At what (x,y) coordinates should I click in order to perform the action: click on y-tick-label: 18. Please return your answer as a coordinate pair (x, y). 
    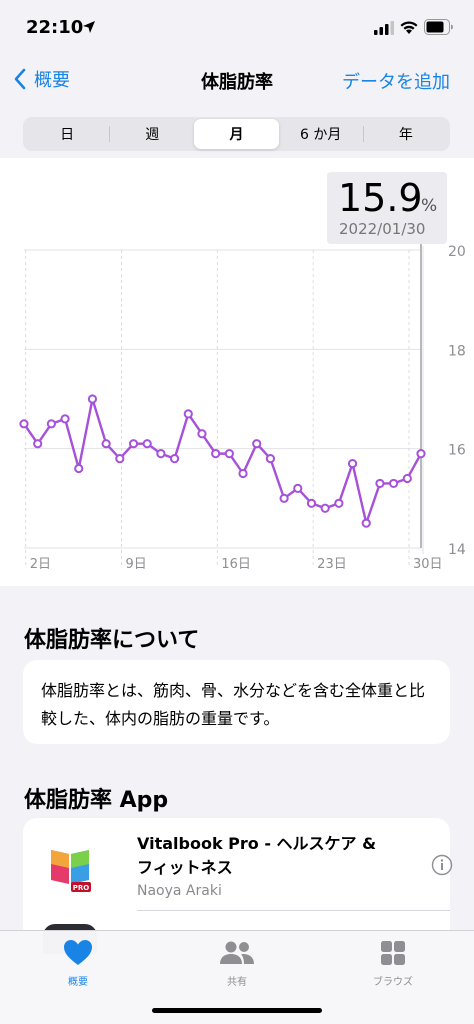
    Looking at the image, I should click on (457, 351).